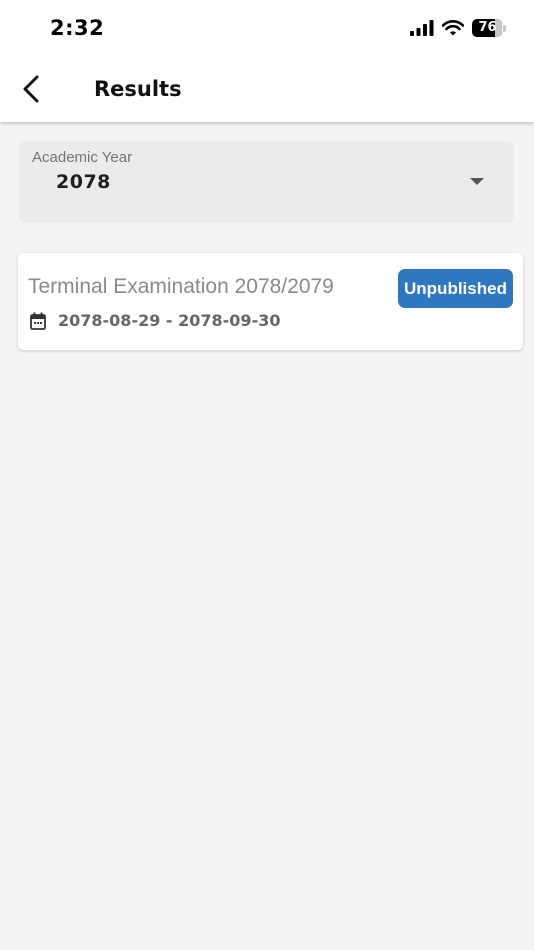 The width and height of the screenshot is (534, 950). Describe the element at coordinates (82, 157) in the screenshot. I see `academic-year-label: Academic Year` at that location.